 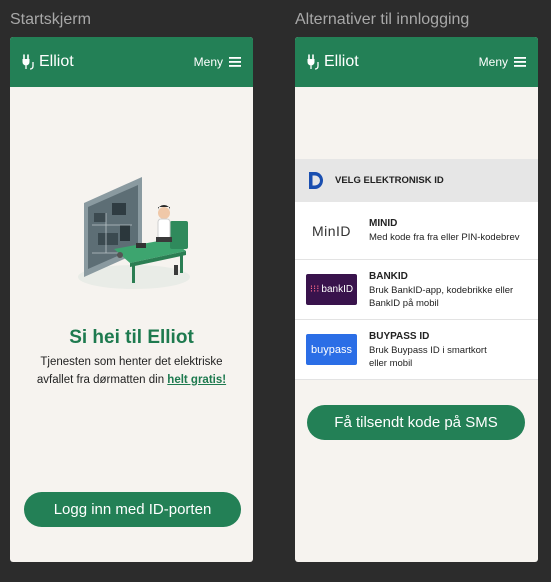 What do you see at coordinates (131, 362) in the screenshot?
I see `description-line-1: Tjenesten som henter det elektriske` at bounding box center [131, 362].